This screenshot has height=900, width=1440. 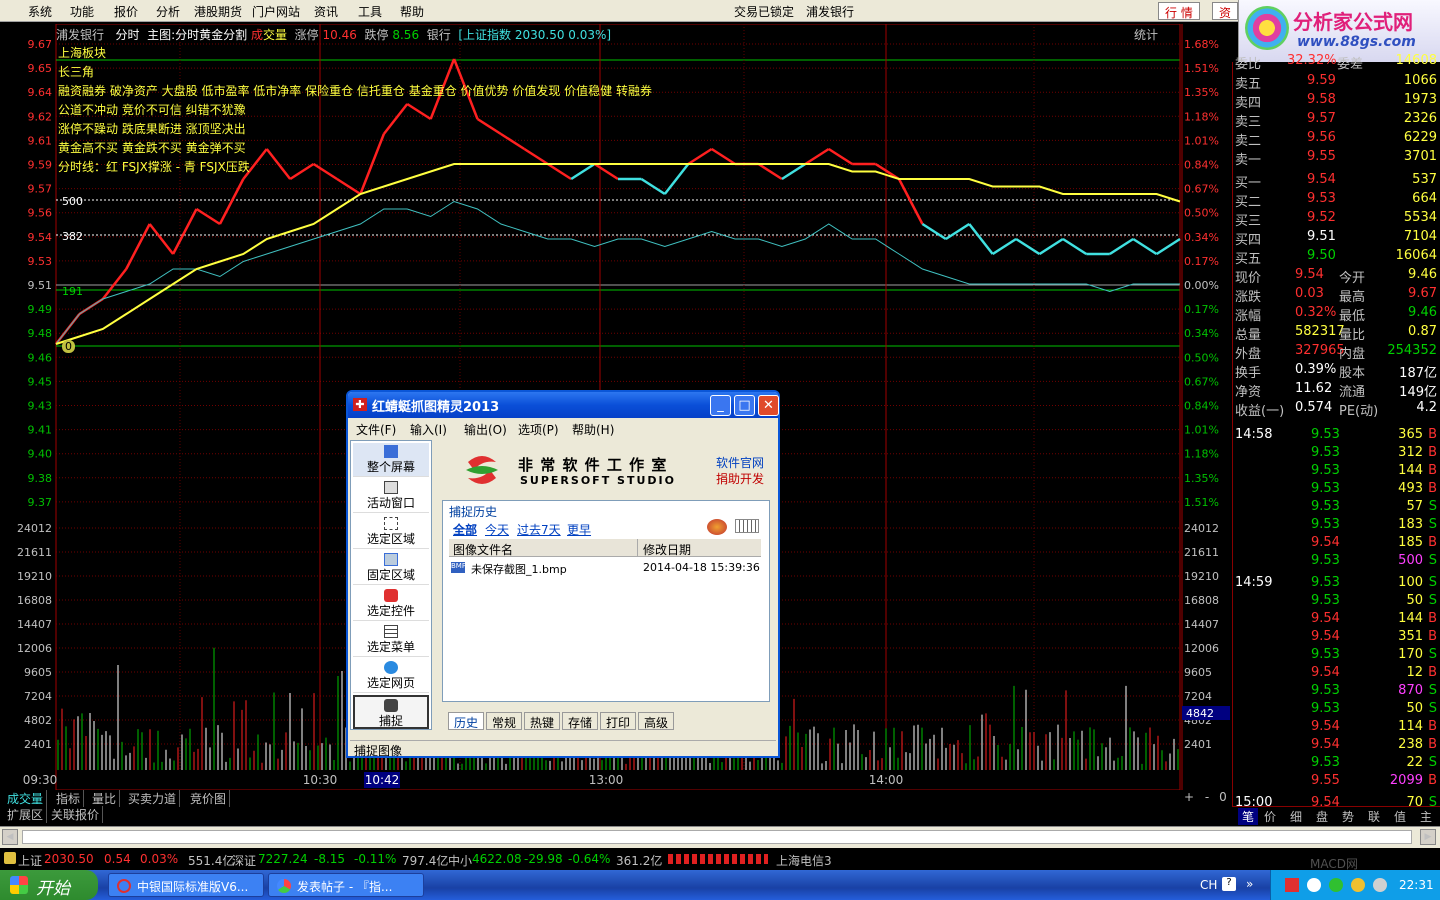 I want to click on menu-function: 功能, so click(x=82, y=11).